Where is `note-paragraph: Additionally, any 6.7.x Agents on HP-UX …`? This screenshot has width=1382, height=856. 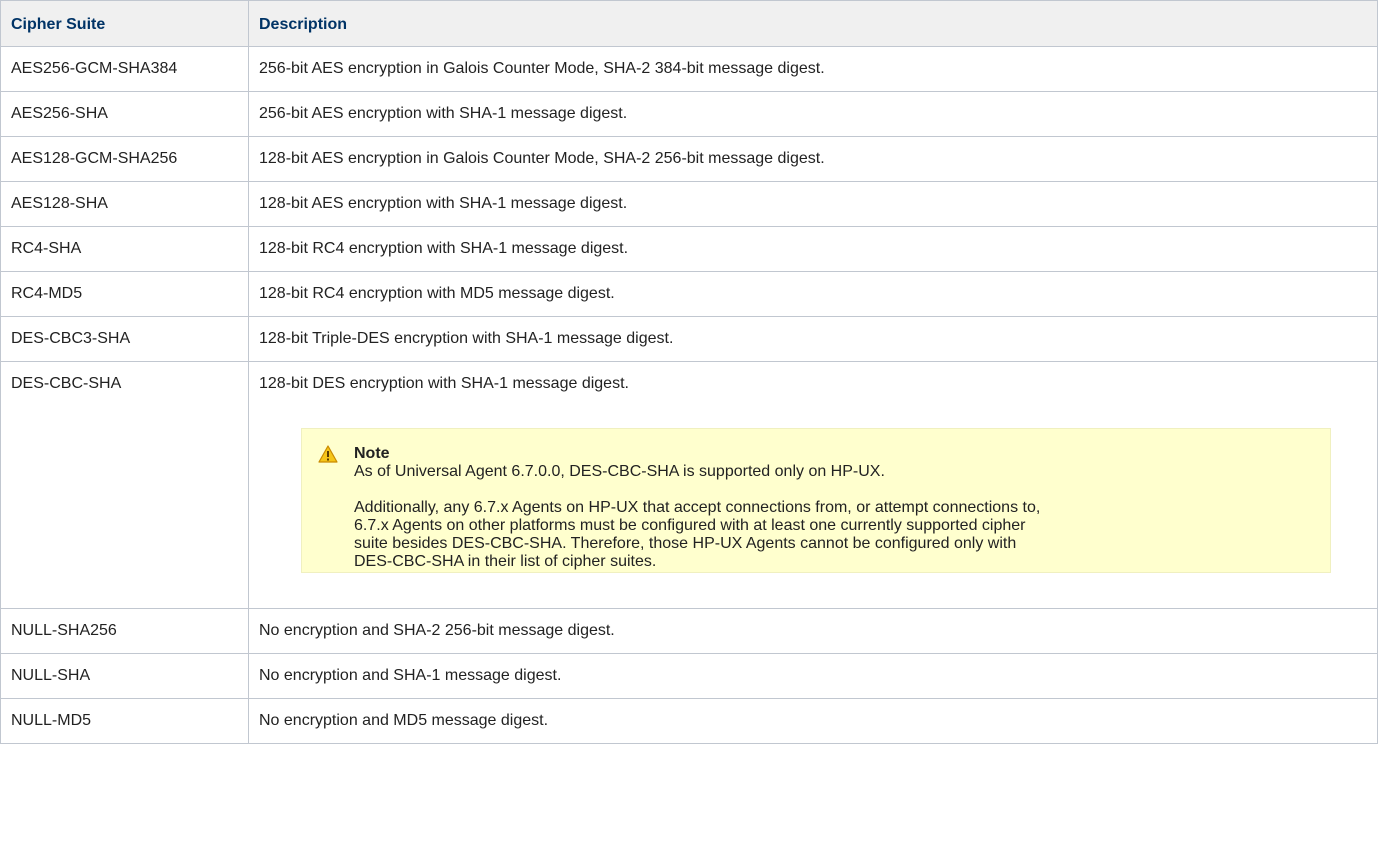
note-paragraph: Additionally, any 6.7.x Agents on HP-UX … is located at coordinates (832, 535).